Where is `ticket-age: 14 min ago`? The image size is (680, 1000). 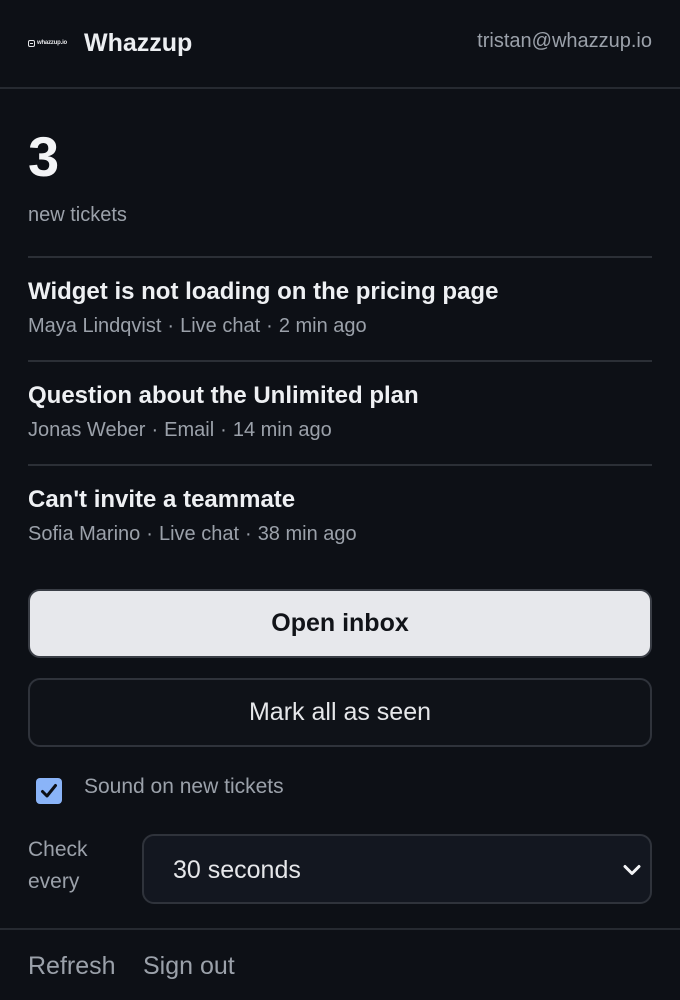
ticket-age: 14 min ago is located at coordinates (282, 430).